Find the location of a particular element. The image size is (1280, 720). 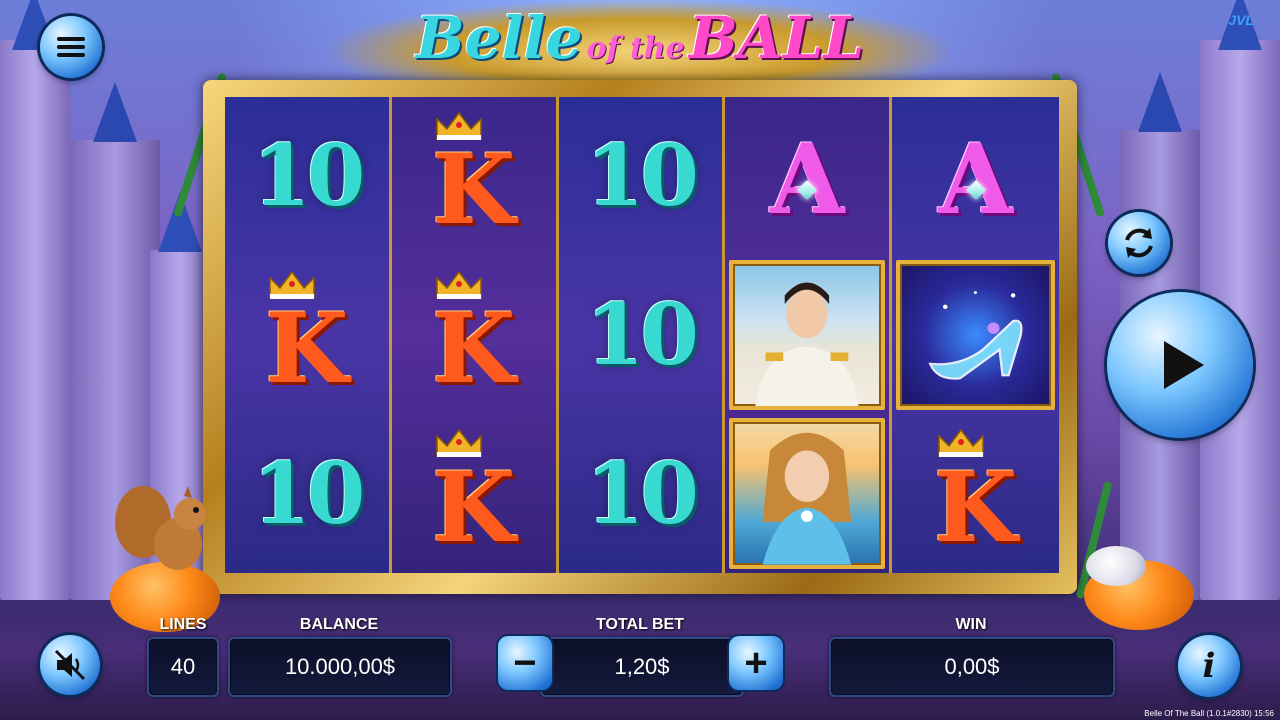

info-icon: i is located at coordinates (1209, 666).